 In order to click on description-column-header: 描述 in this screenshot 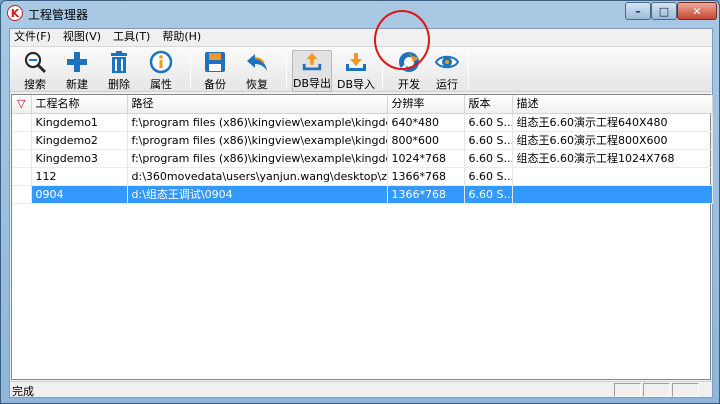, I will do `click(612, 104)`.